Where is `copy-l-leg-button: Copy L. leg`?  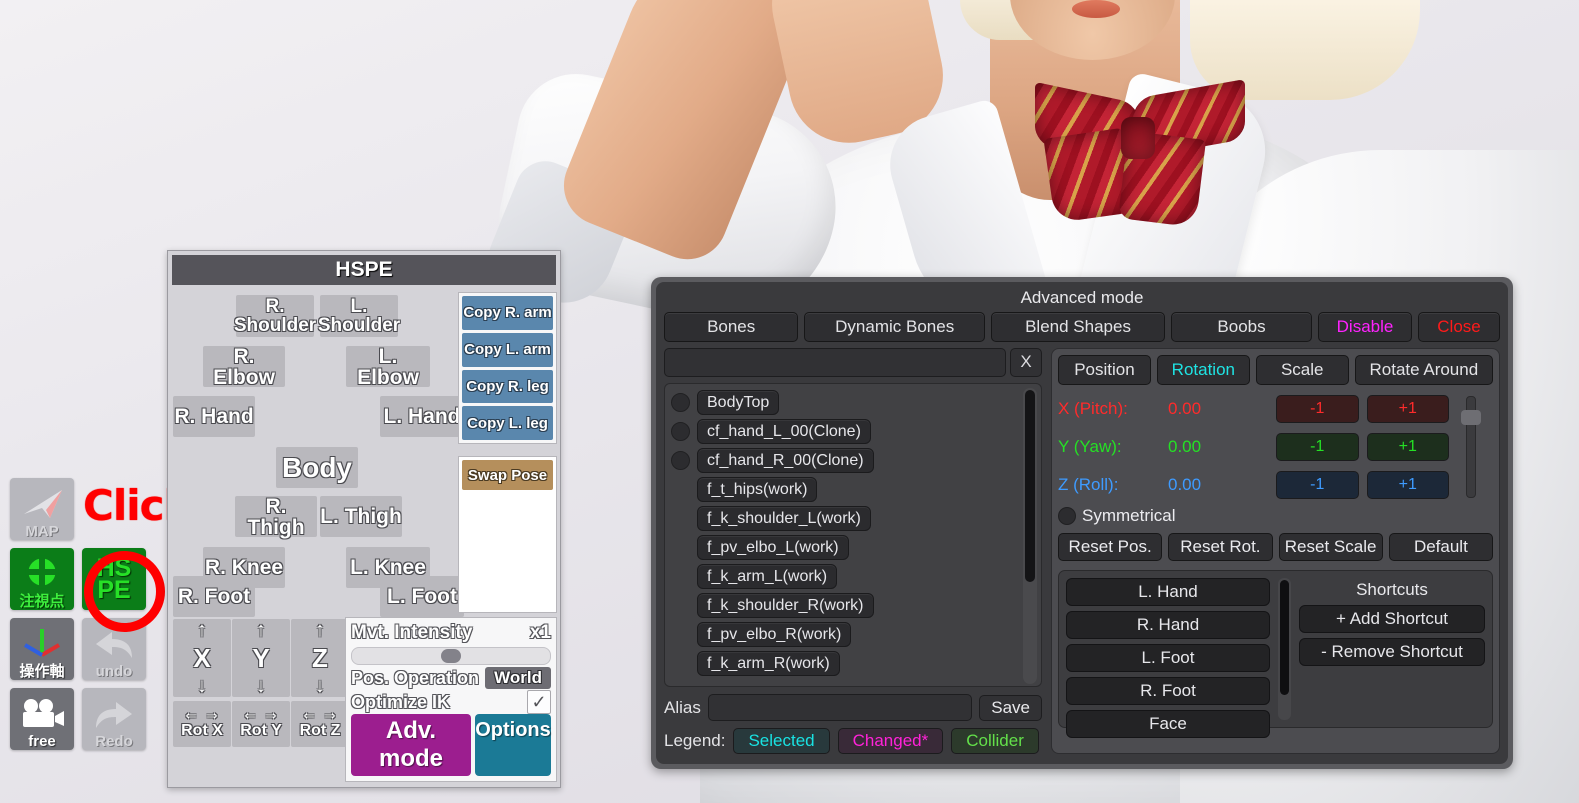 copy-l-leg-button: Copy L. leg is located at coordinates (507, 423).